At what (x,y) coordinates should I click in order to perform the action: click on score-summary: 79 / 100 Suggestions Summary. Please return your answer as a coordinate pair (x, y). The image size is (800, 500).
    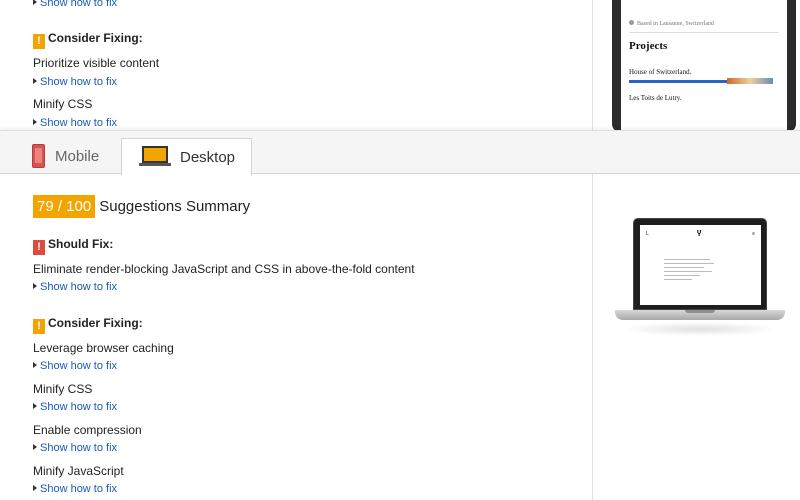
    Looking at the image, I should click on (141, 206).